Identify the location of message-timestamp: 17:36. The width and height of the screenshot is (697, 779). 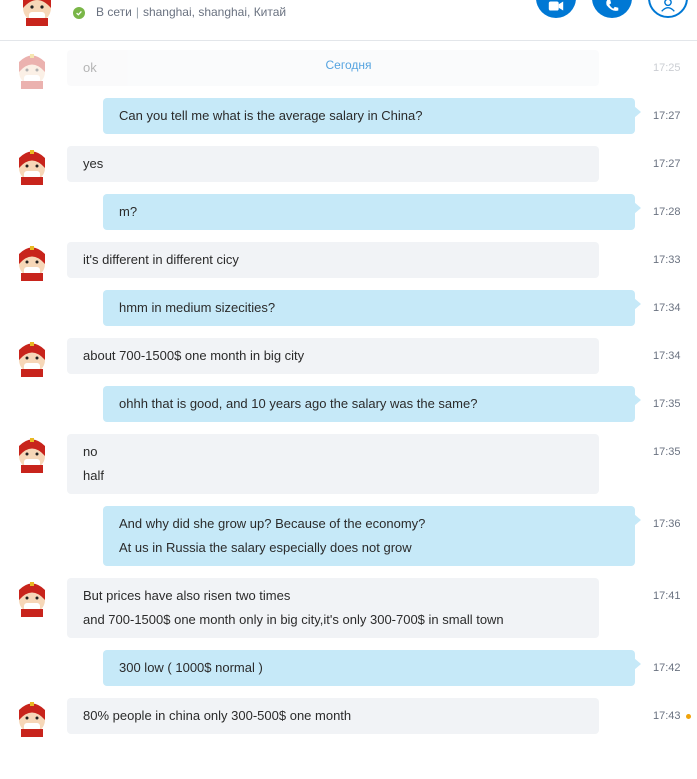
(667, 524).